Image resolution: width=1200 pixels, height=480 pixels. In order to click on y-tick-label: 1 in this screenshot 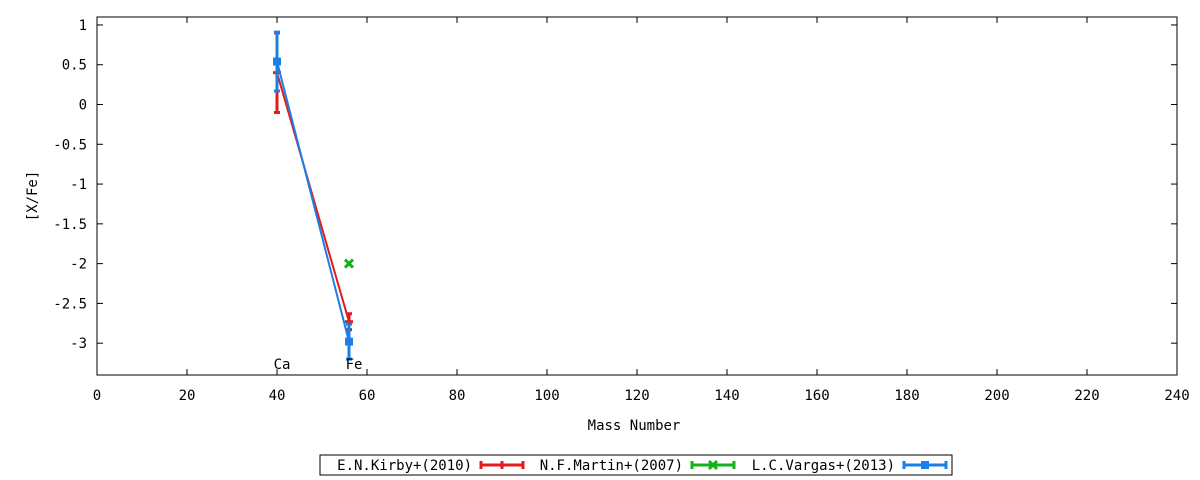, I will do `click(83, 26)`.